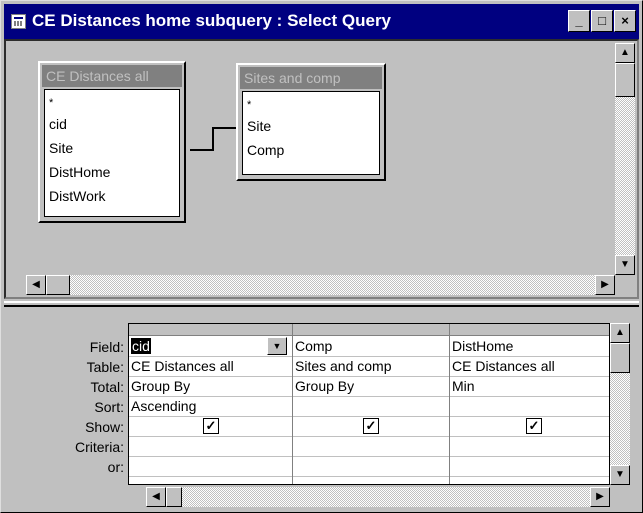 Image resolution: width=643 pixels, height=513 pixels. I want to click on field-item: Comp, so click(311, 150).